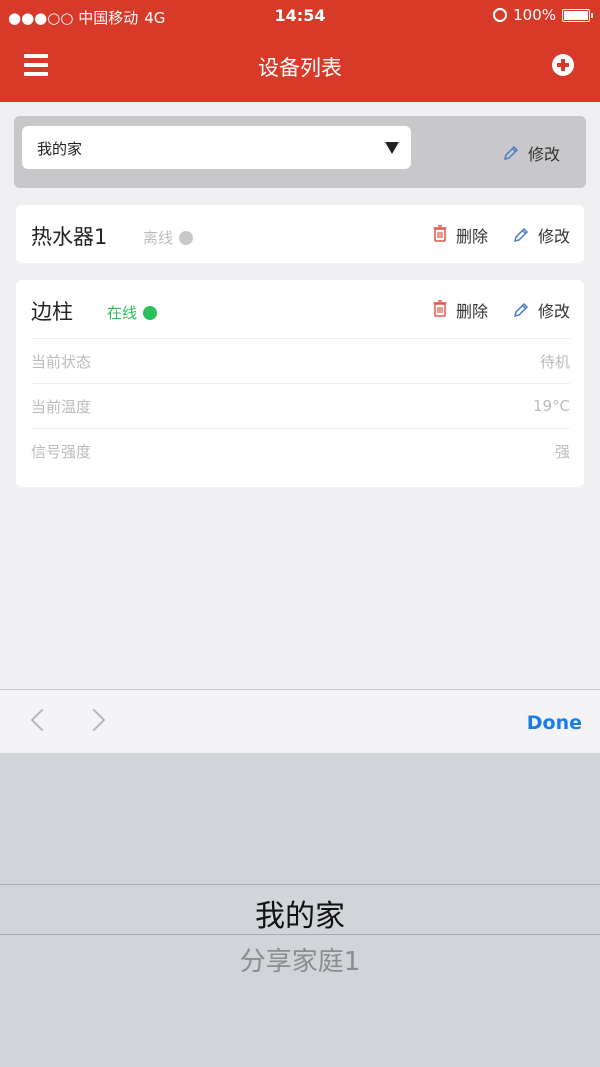  Describe the element at coordinates (150, 312) in the screenshot. I see `online-dot-icon` at that location.